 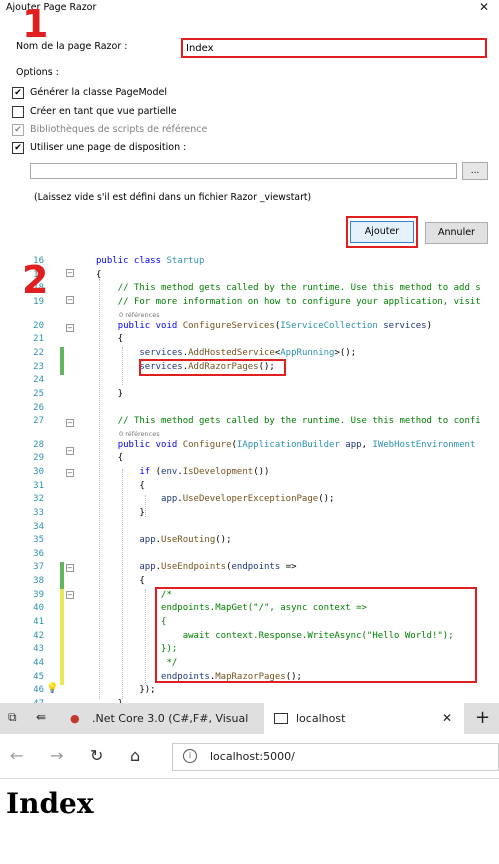 What do you see at coordinates (38, 622) in the screenshot?
I see `line-number: 41` at bounding box center [38, 622].